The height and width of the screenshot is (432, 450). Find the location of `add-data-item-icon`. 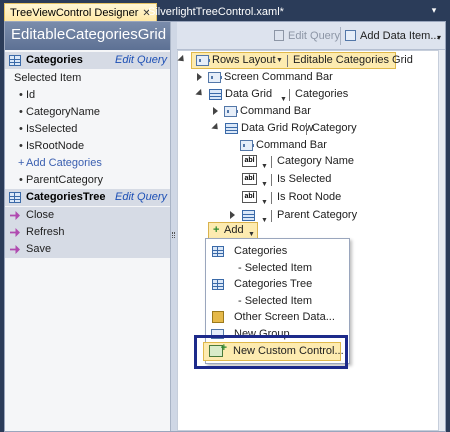

add-data-item-icon is located at coordinates (350, 35).